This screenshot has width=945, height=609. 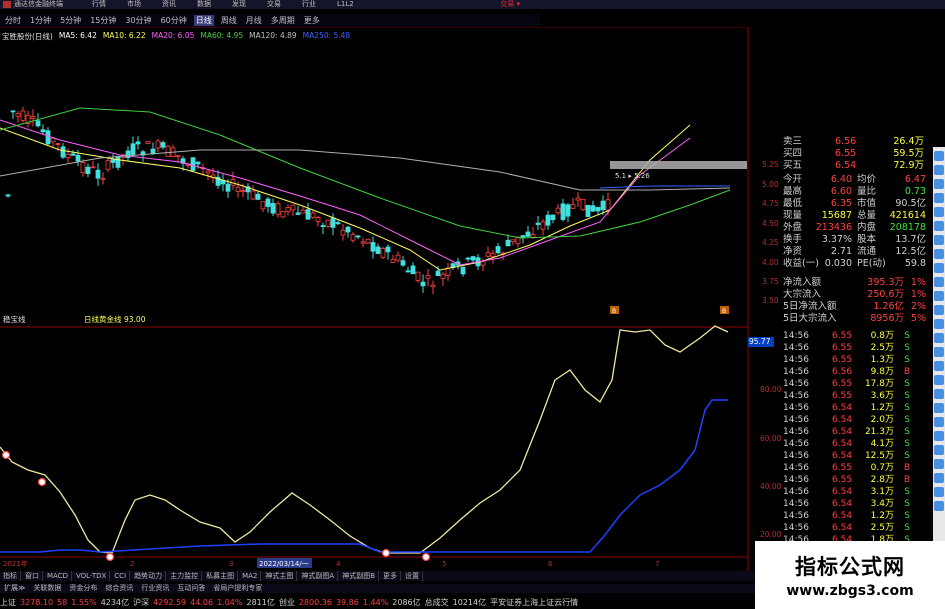 I want to click on feature-link: 互动问答, so click(x=191, y=588).